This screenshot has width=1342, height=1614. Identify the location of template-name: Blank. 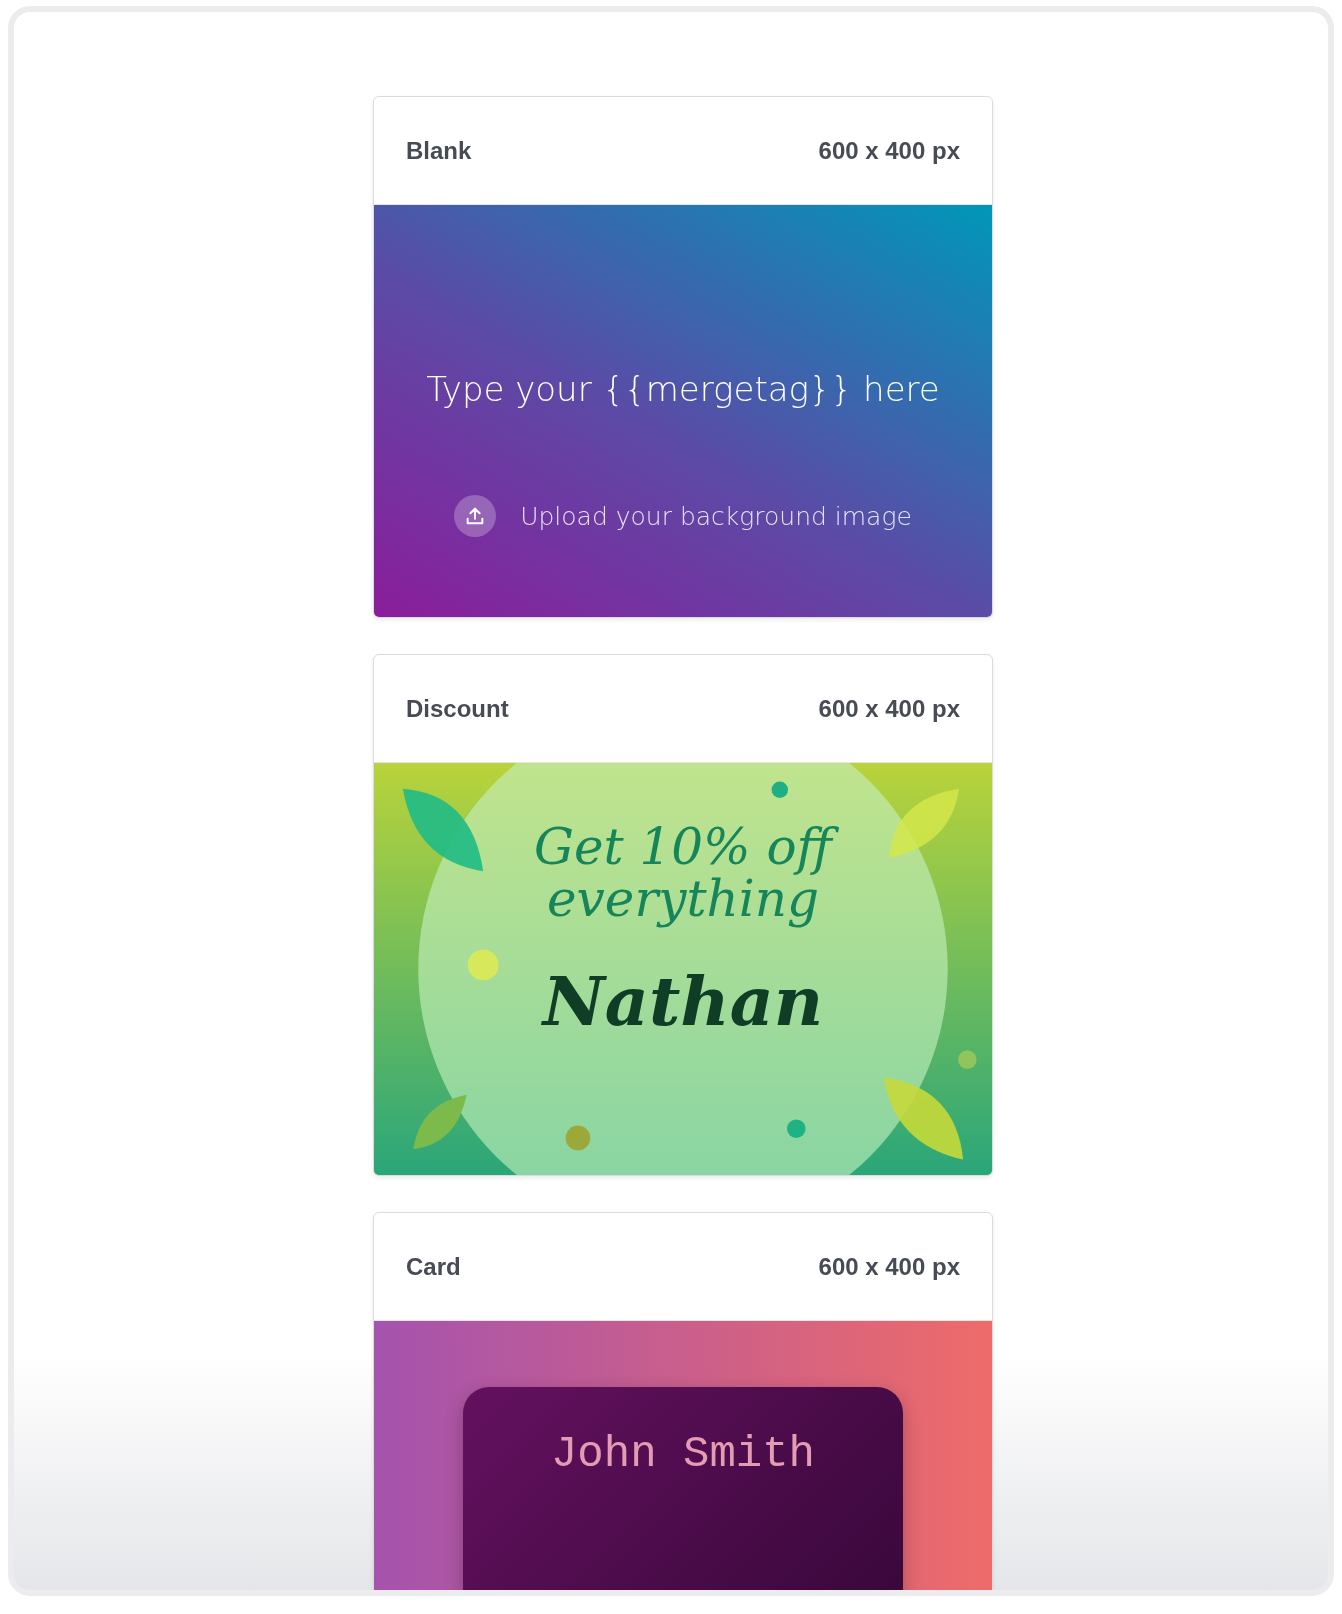
(439, 150).